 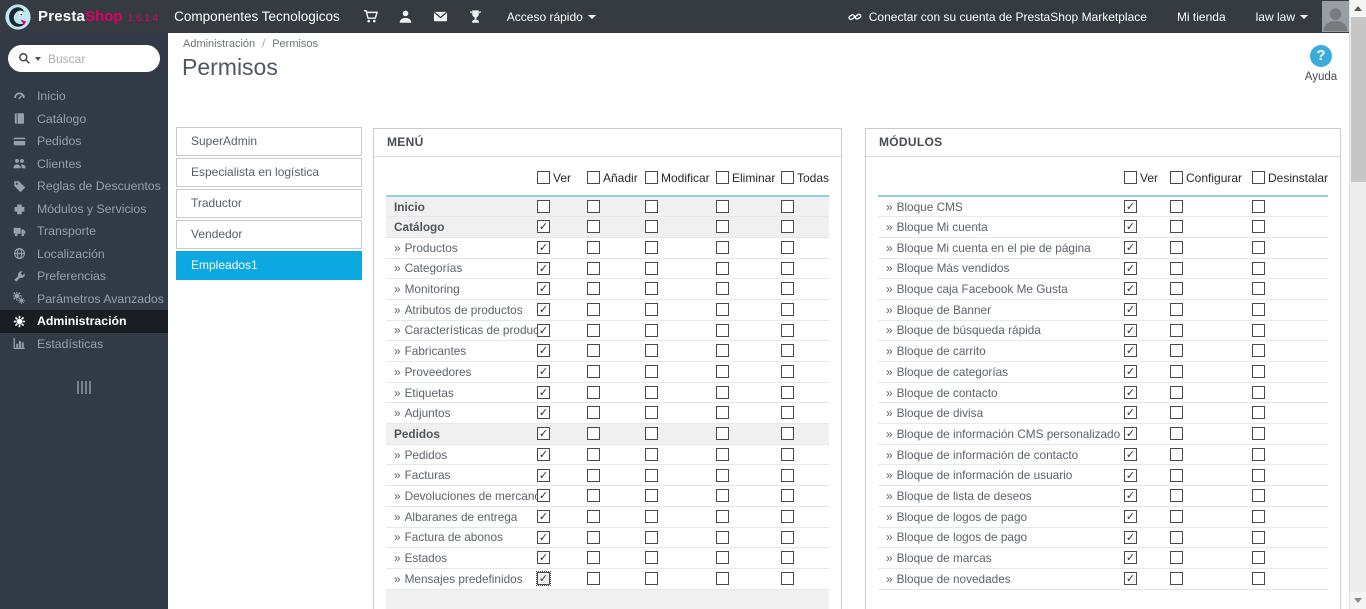 I want to click on envelope-icon, so click(x=440, y=16).